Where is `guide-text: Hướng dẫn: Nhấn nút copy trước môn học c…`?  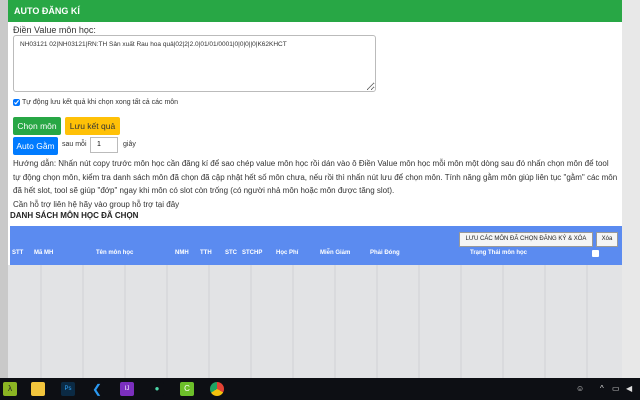
guide-text: Hướng dẫn: Nhấn nút copy trước môn học c… is located at coordinates (315, 184).